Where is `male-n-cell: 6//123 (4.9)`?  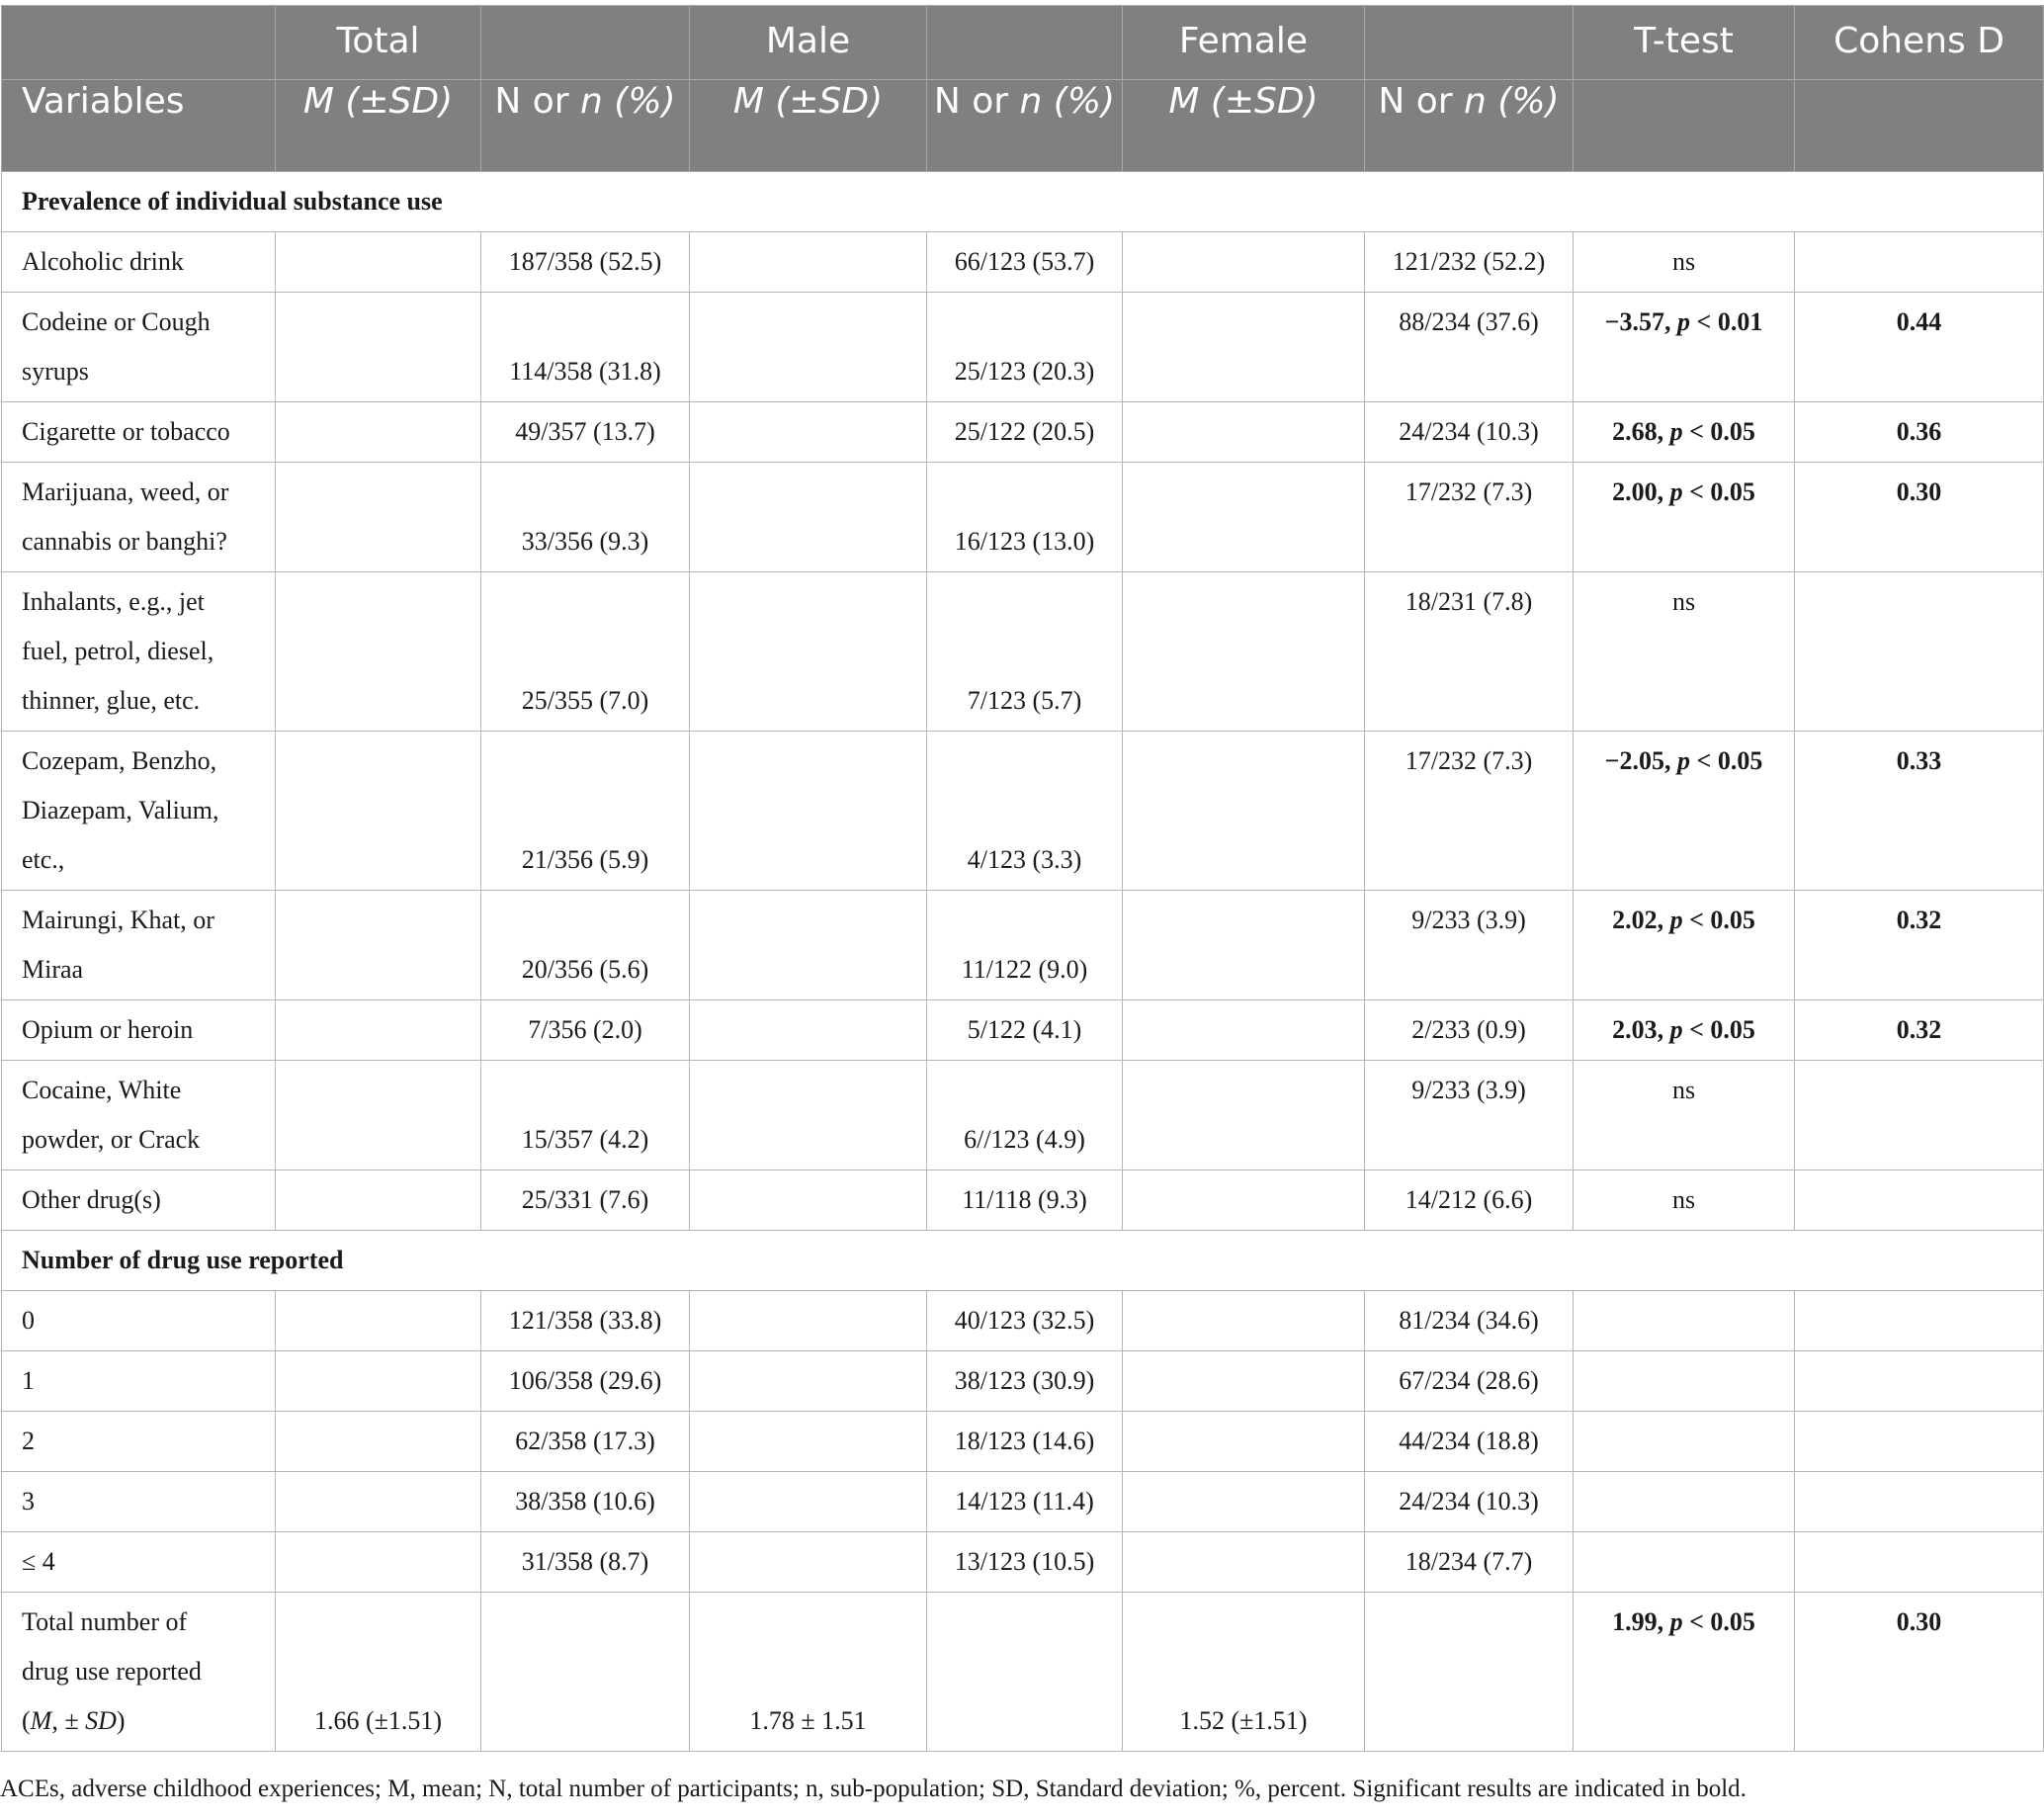
male-n-cell: 6//123 (4.9) is located at coordinates (1024, 1115).